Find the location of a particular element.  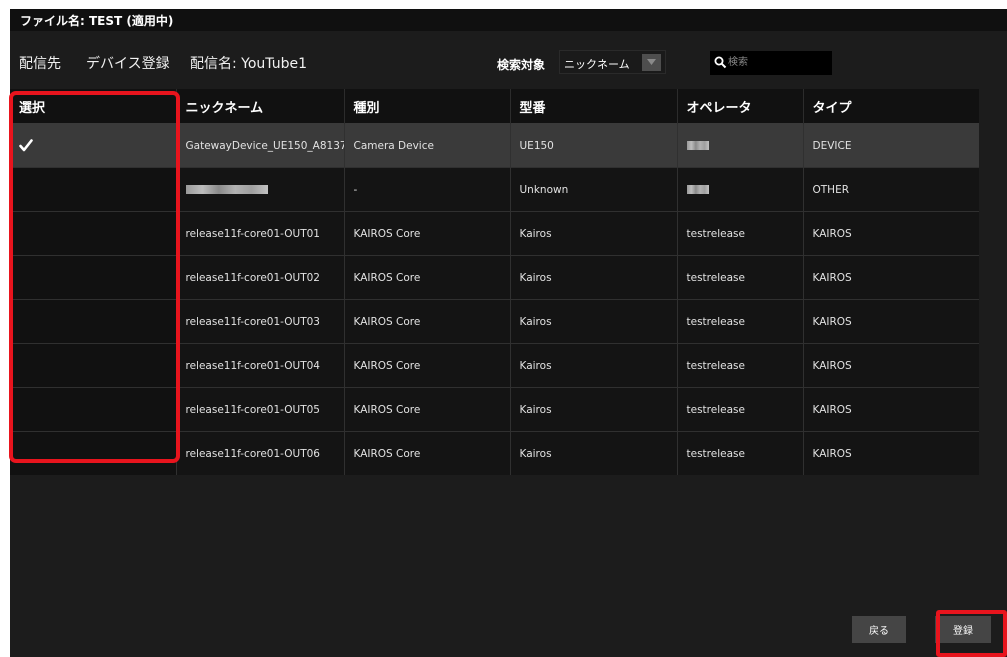

window-title: ファイル名: TEST (適用中) is located at coordinates (97, 21).